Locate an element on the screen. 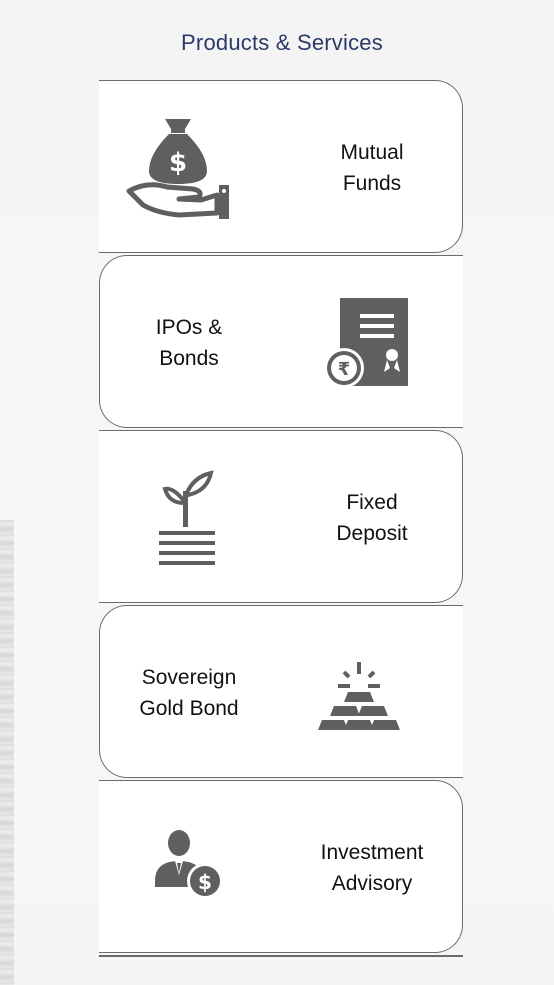 The image size is (554, 985). money-bag-hand-icon: $ is located at coordinates (174, 164).